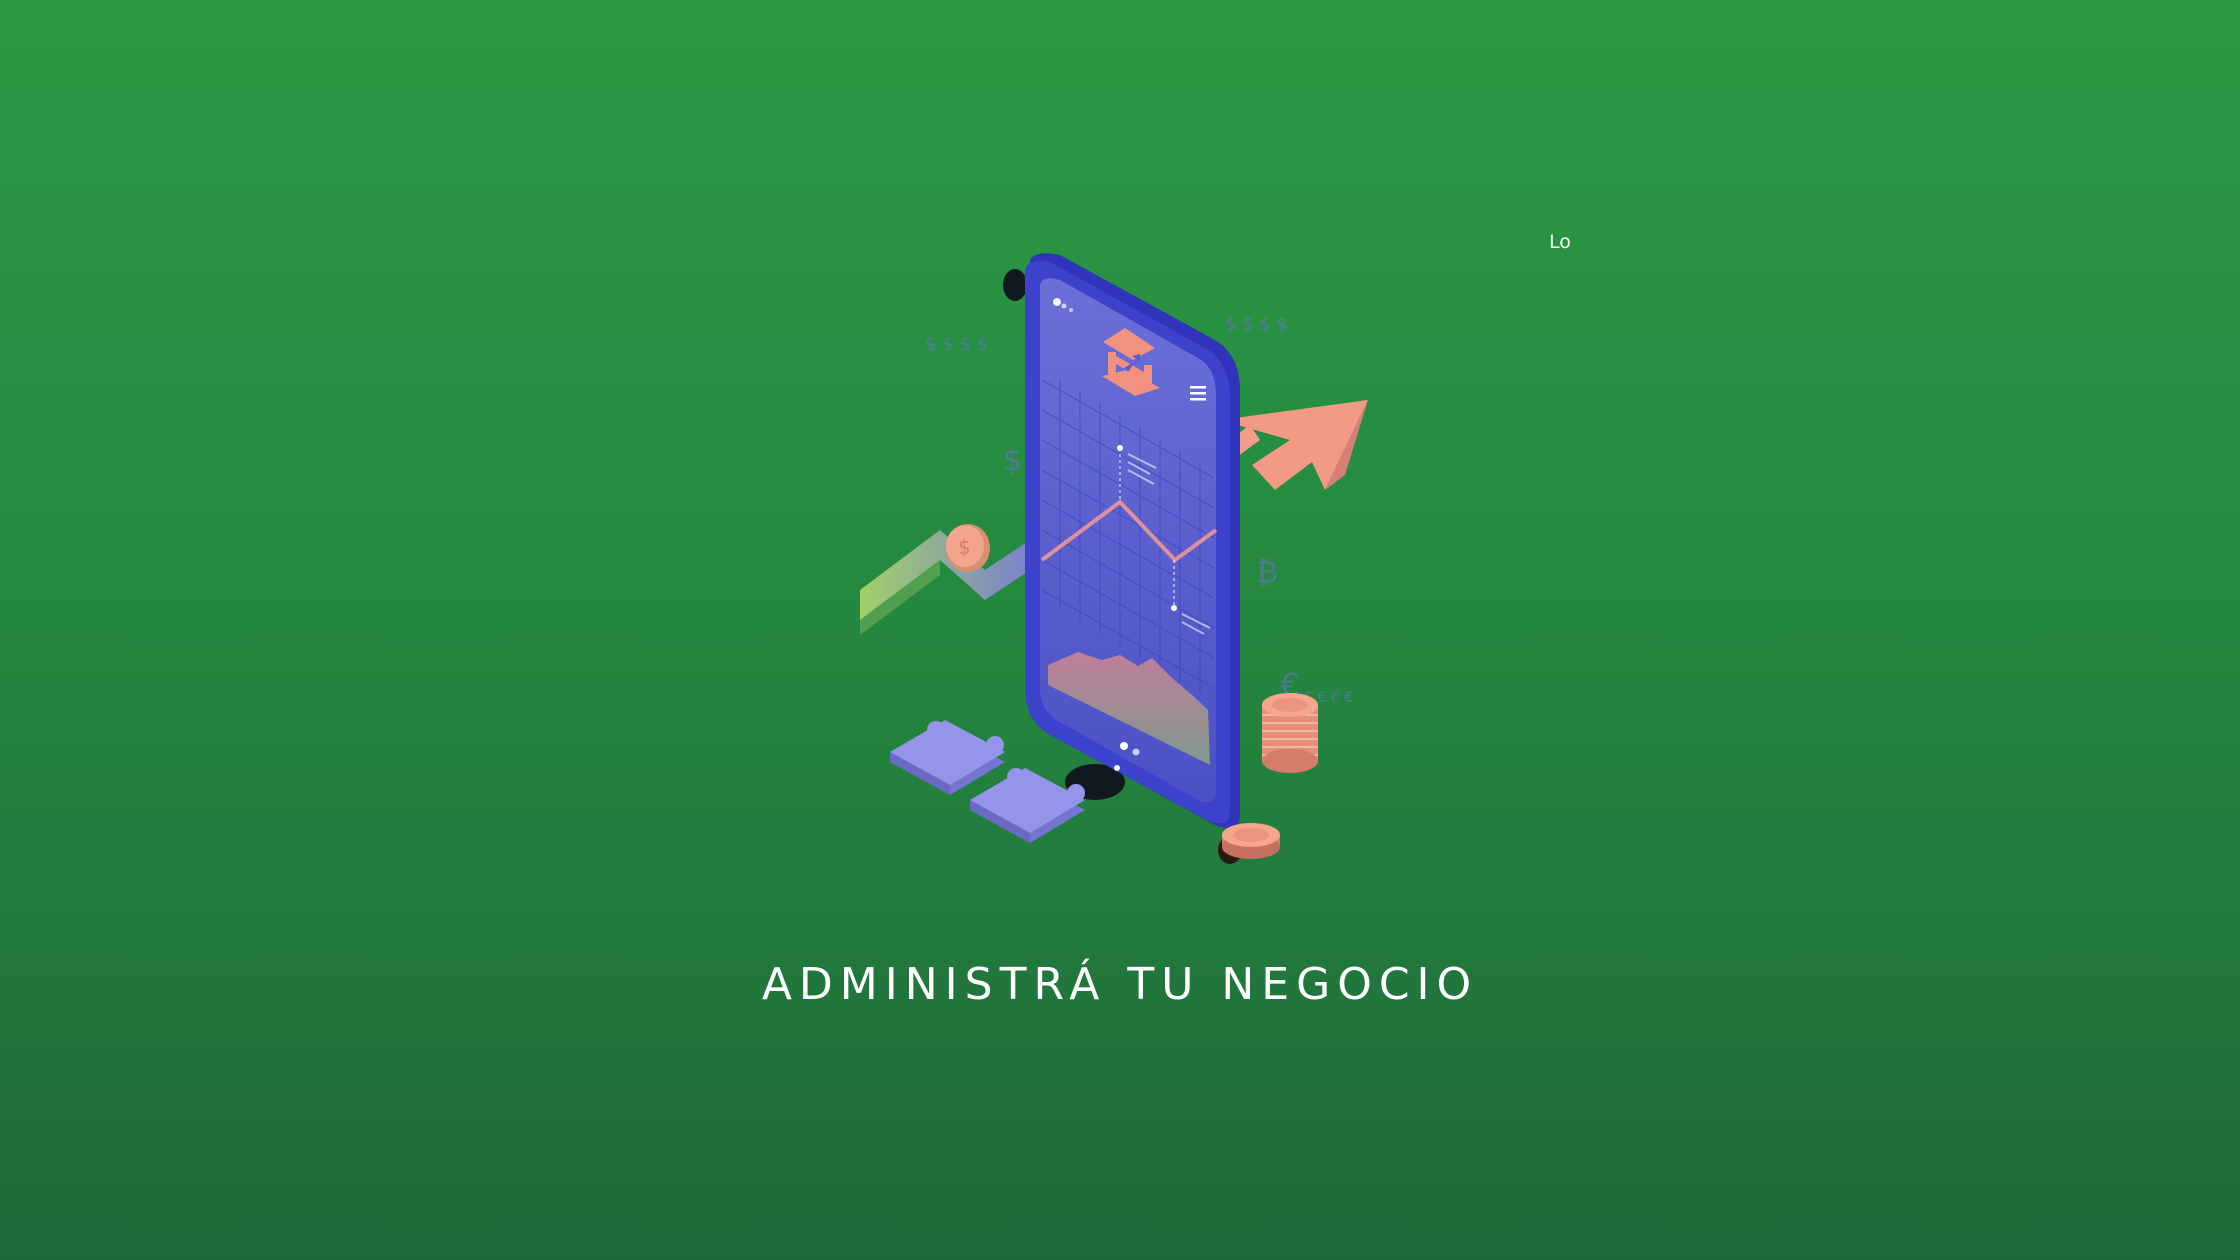 The width and height of the screenshot is (2240, 1260). Describe the element at coordinates (945, 582) in the screenshot. I see `growth-path` at that location.